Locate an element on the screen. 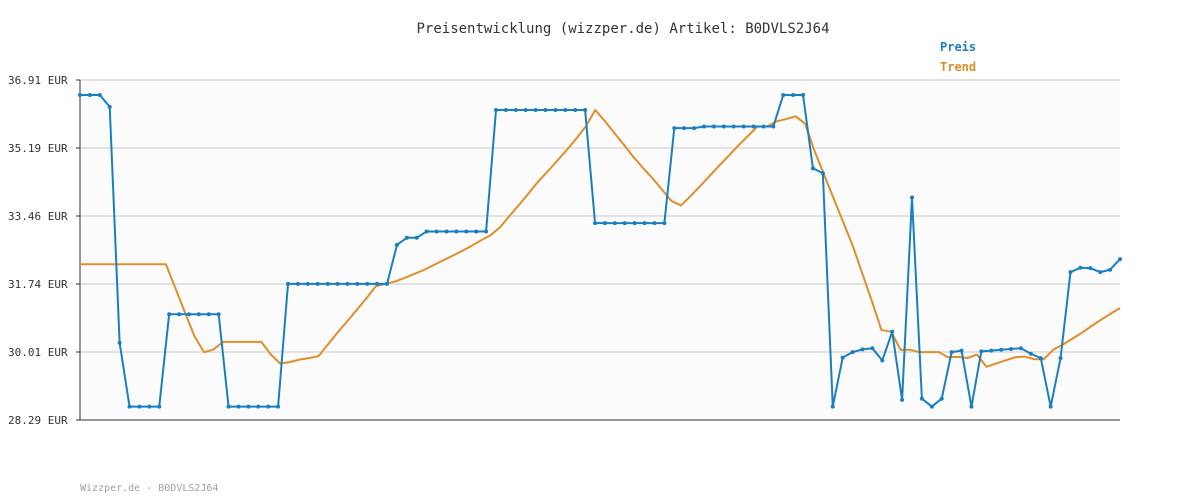 The image size is (1200, 500). y-tick-label: 35.19 EUR is located at coordinates (38, 148).